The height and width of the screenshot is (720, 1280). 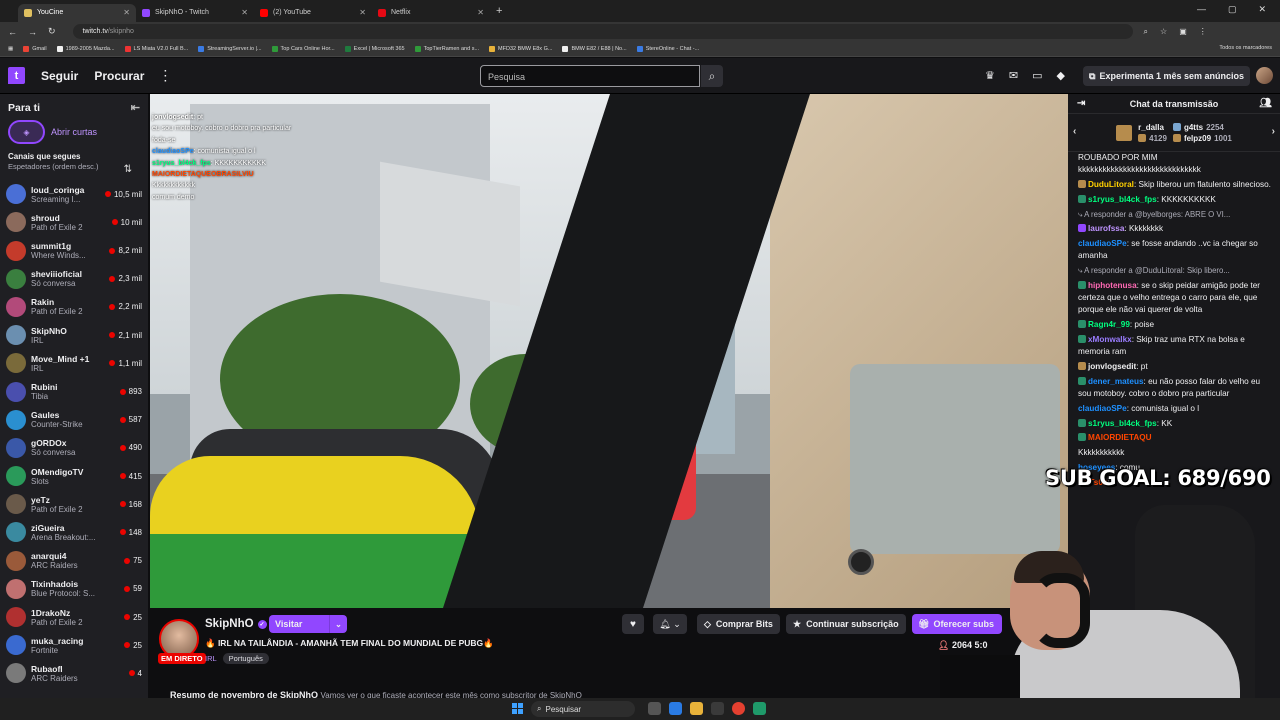 I want to click on collapse-chat-icon: ⇥, so click(x=1081, y=103).